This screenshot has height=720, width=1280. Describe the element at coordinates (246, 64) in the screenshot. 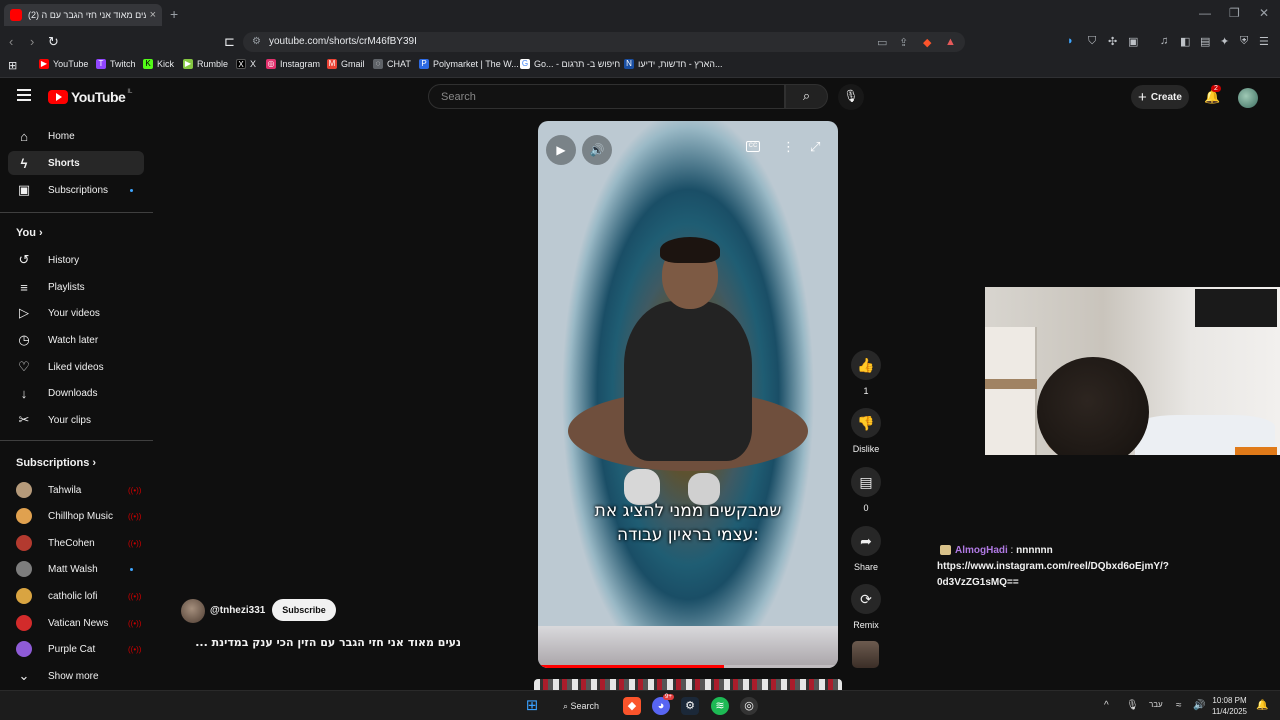

I see `bookmark-x: XX` at that location.